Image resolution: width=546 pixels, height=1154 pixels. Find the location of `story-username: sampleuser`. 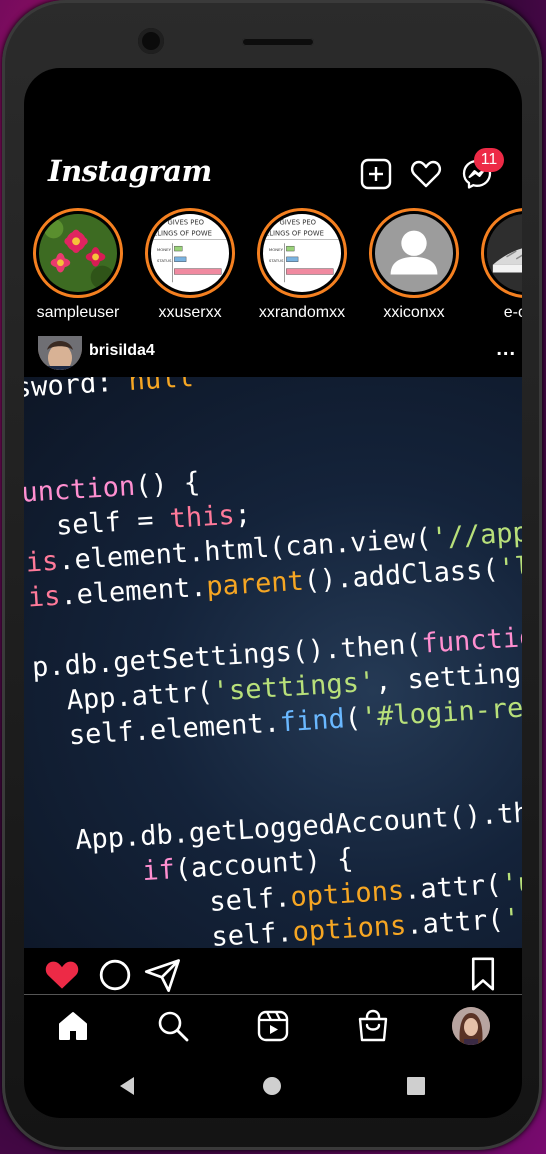

story-username: sampleuser is located at coordinates (78, 312).